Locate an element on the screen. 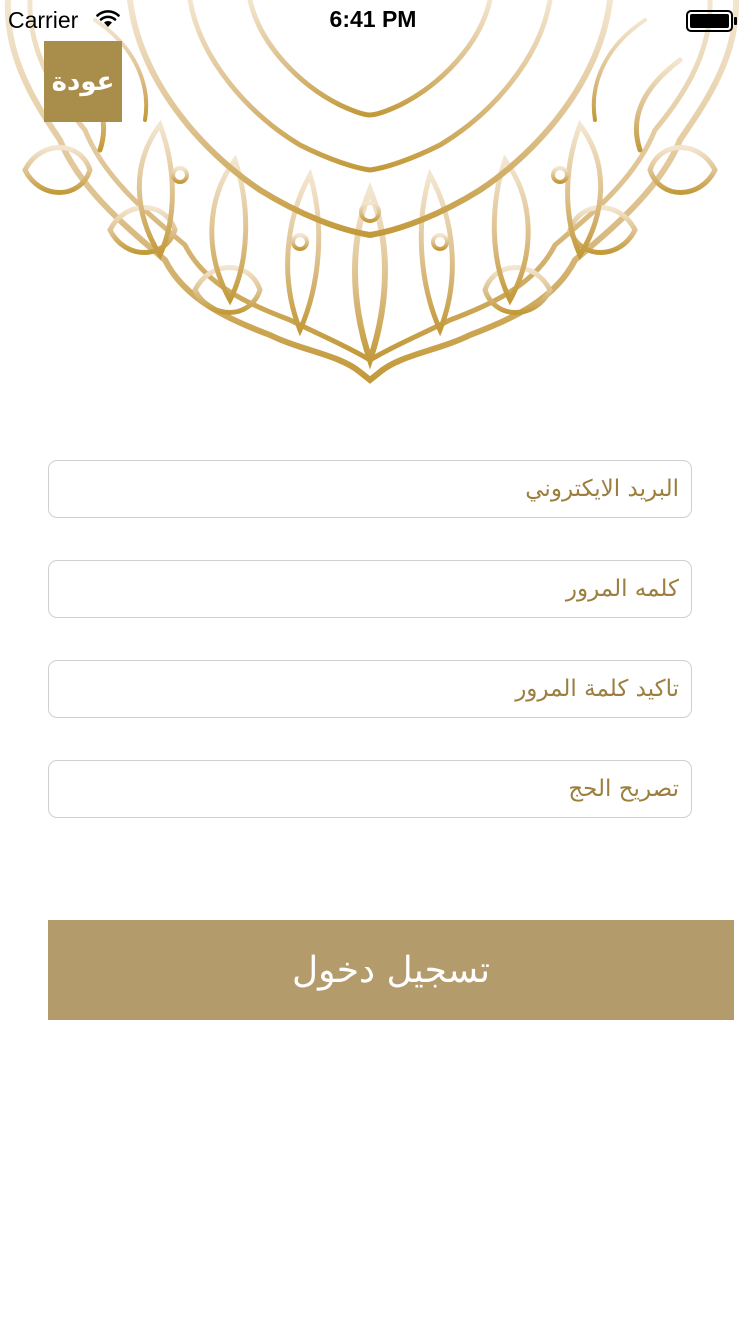 This screenshot has height=1330, width=746. email-field: البريد الايكتروني is located at coordinates (370, 489).